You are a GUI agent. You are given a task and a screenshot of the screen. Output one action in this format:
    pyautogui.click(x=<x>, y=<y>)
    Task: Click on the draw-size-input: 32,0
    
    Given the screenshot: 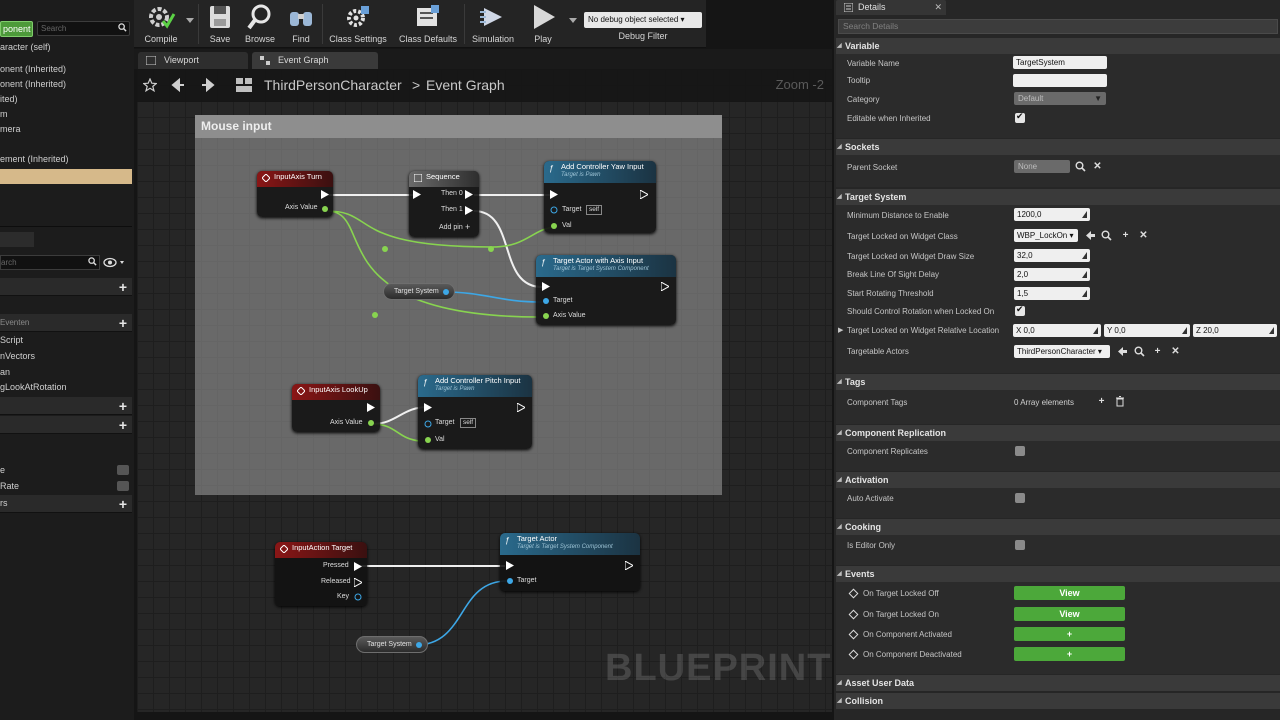 What is the action you would take?
    pyautogui.click(x=1052, y=255)
    